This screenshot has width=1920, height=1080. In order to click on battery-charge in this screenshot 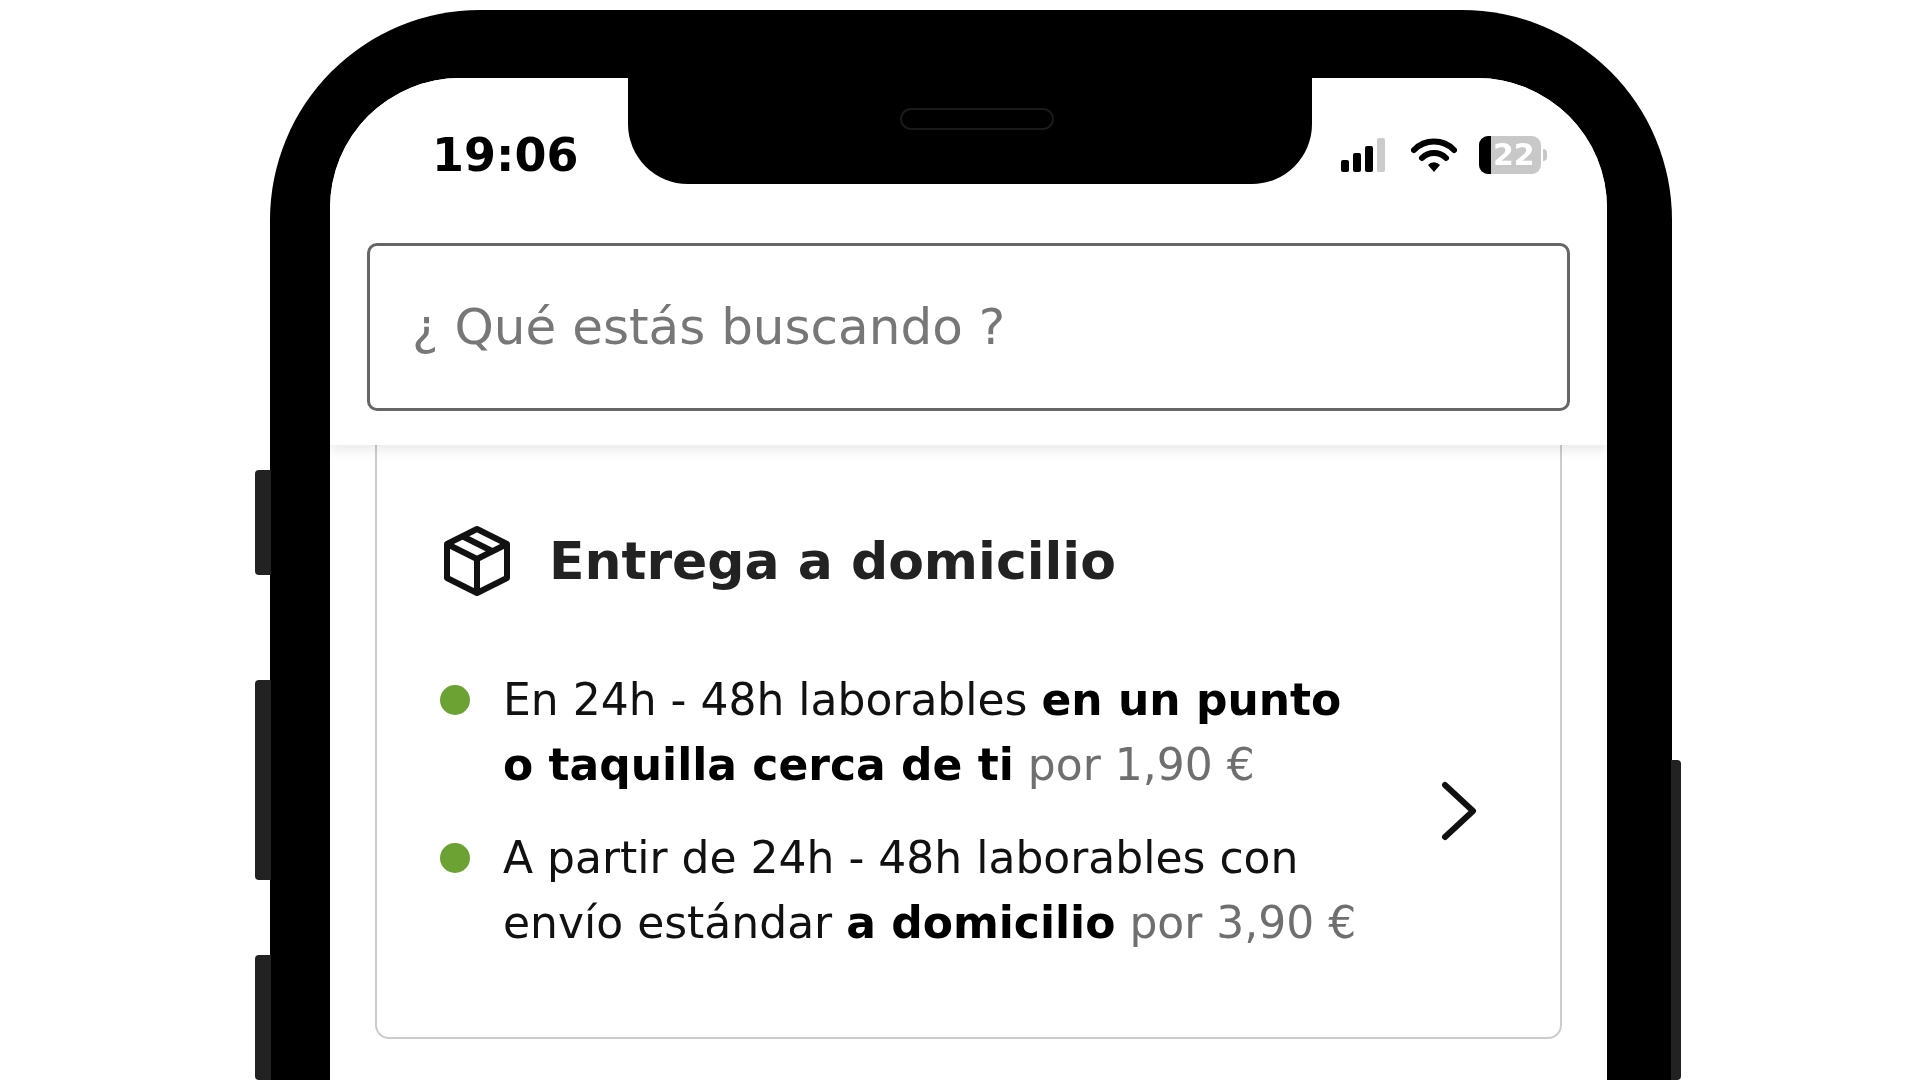, I will do `click(1485, 155)`.